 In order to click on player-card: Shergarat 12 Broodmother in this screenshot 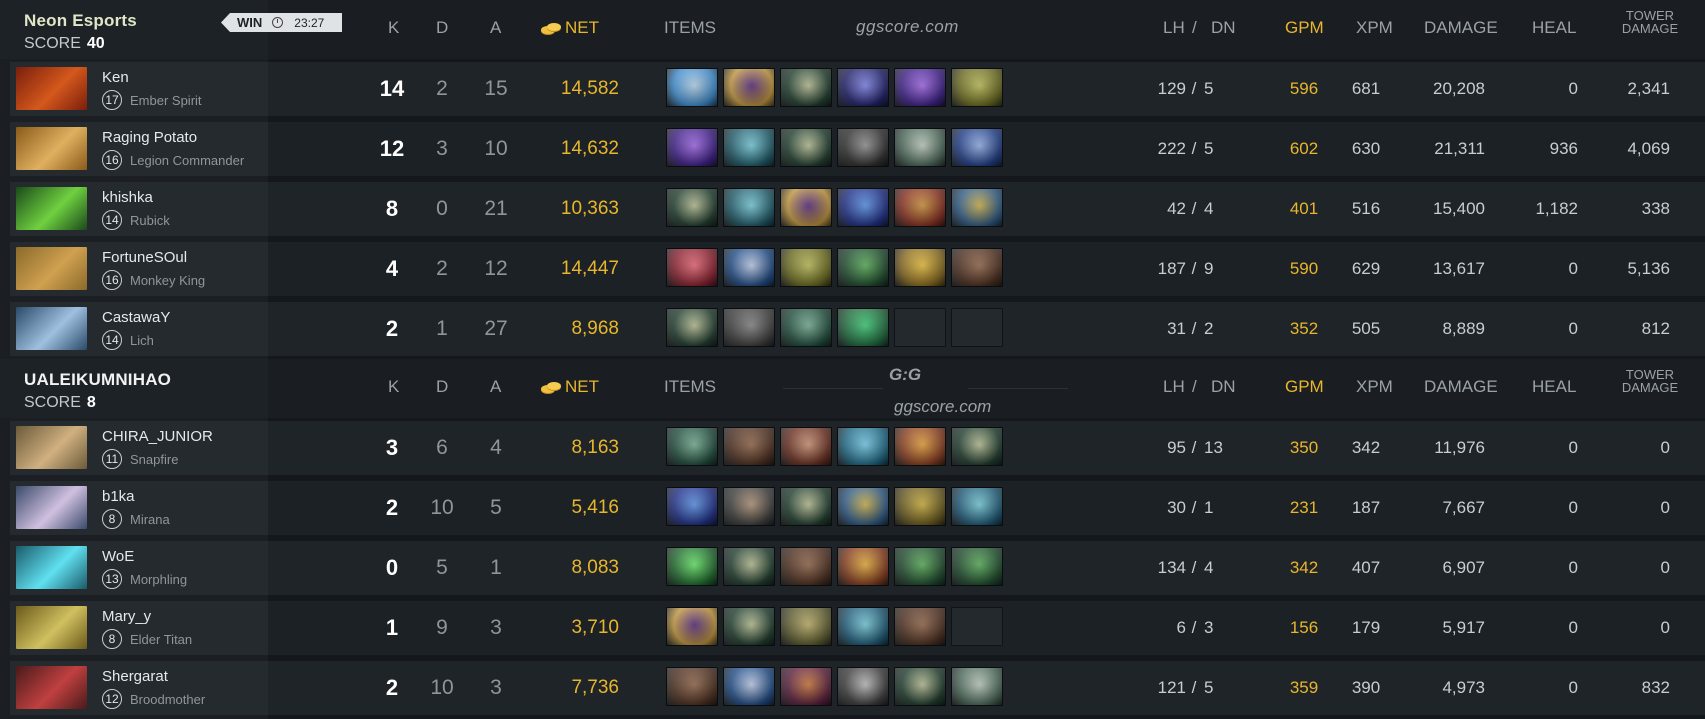, I will do `click(139, 688)`.